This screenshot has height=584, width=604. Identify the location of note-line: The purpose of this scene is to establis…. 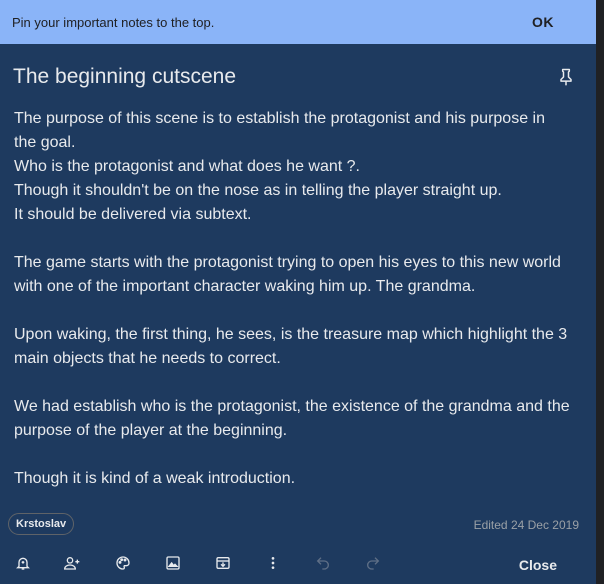
(279, 118).